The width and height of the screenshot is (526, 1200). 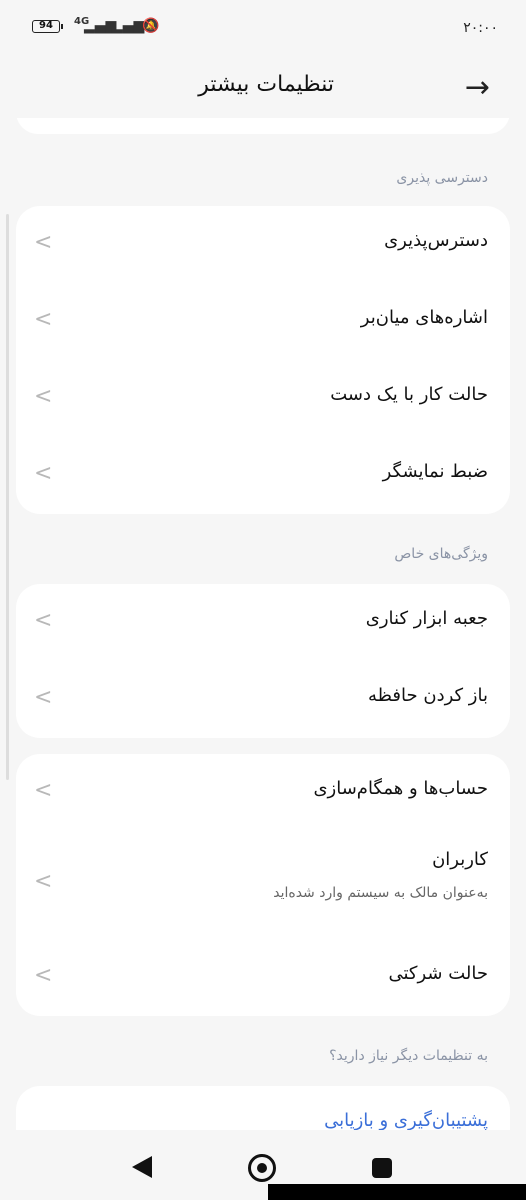 I want to click on list-item-free-up-memory: باز کردن حافظه <, so click(x=263, y=699).